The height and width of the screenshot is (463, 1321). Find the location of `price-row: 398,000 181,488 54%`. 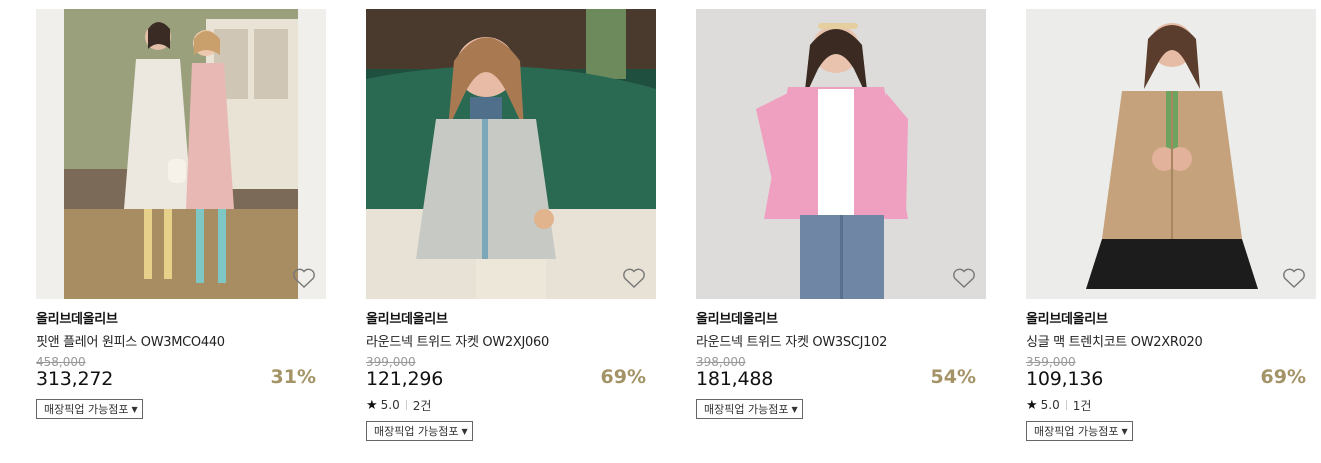

price-row: 398,000 181,488 54% is located at coordinates (841, 373).